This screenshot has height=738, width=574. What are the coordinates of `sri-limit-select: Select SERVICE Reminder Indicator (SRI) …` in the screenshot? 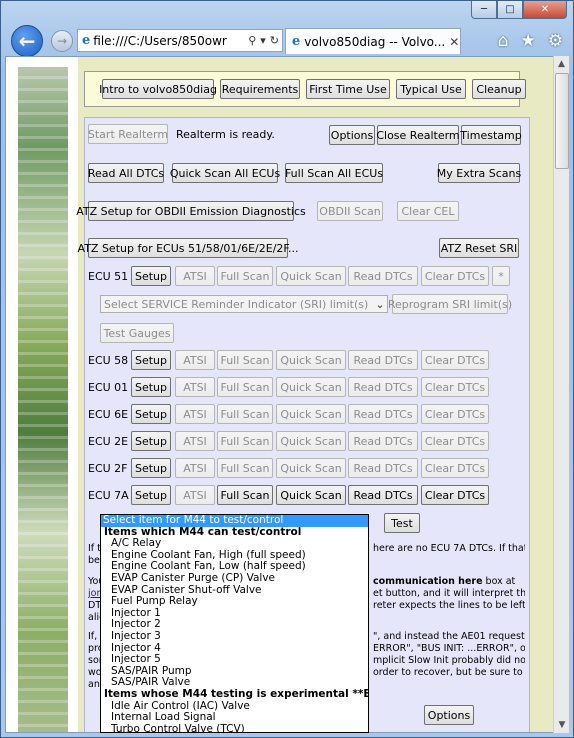 It's located at (244, 304).